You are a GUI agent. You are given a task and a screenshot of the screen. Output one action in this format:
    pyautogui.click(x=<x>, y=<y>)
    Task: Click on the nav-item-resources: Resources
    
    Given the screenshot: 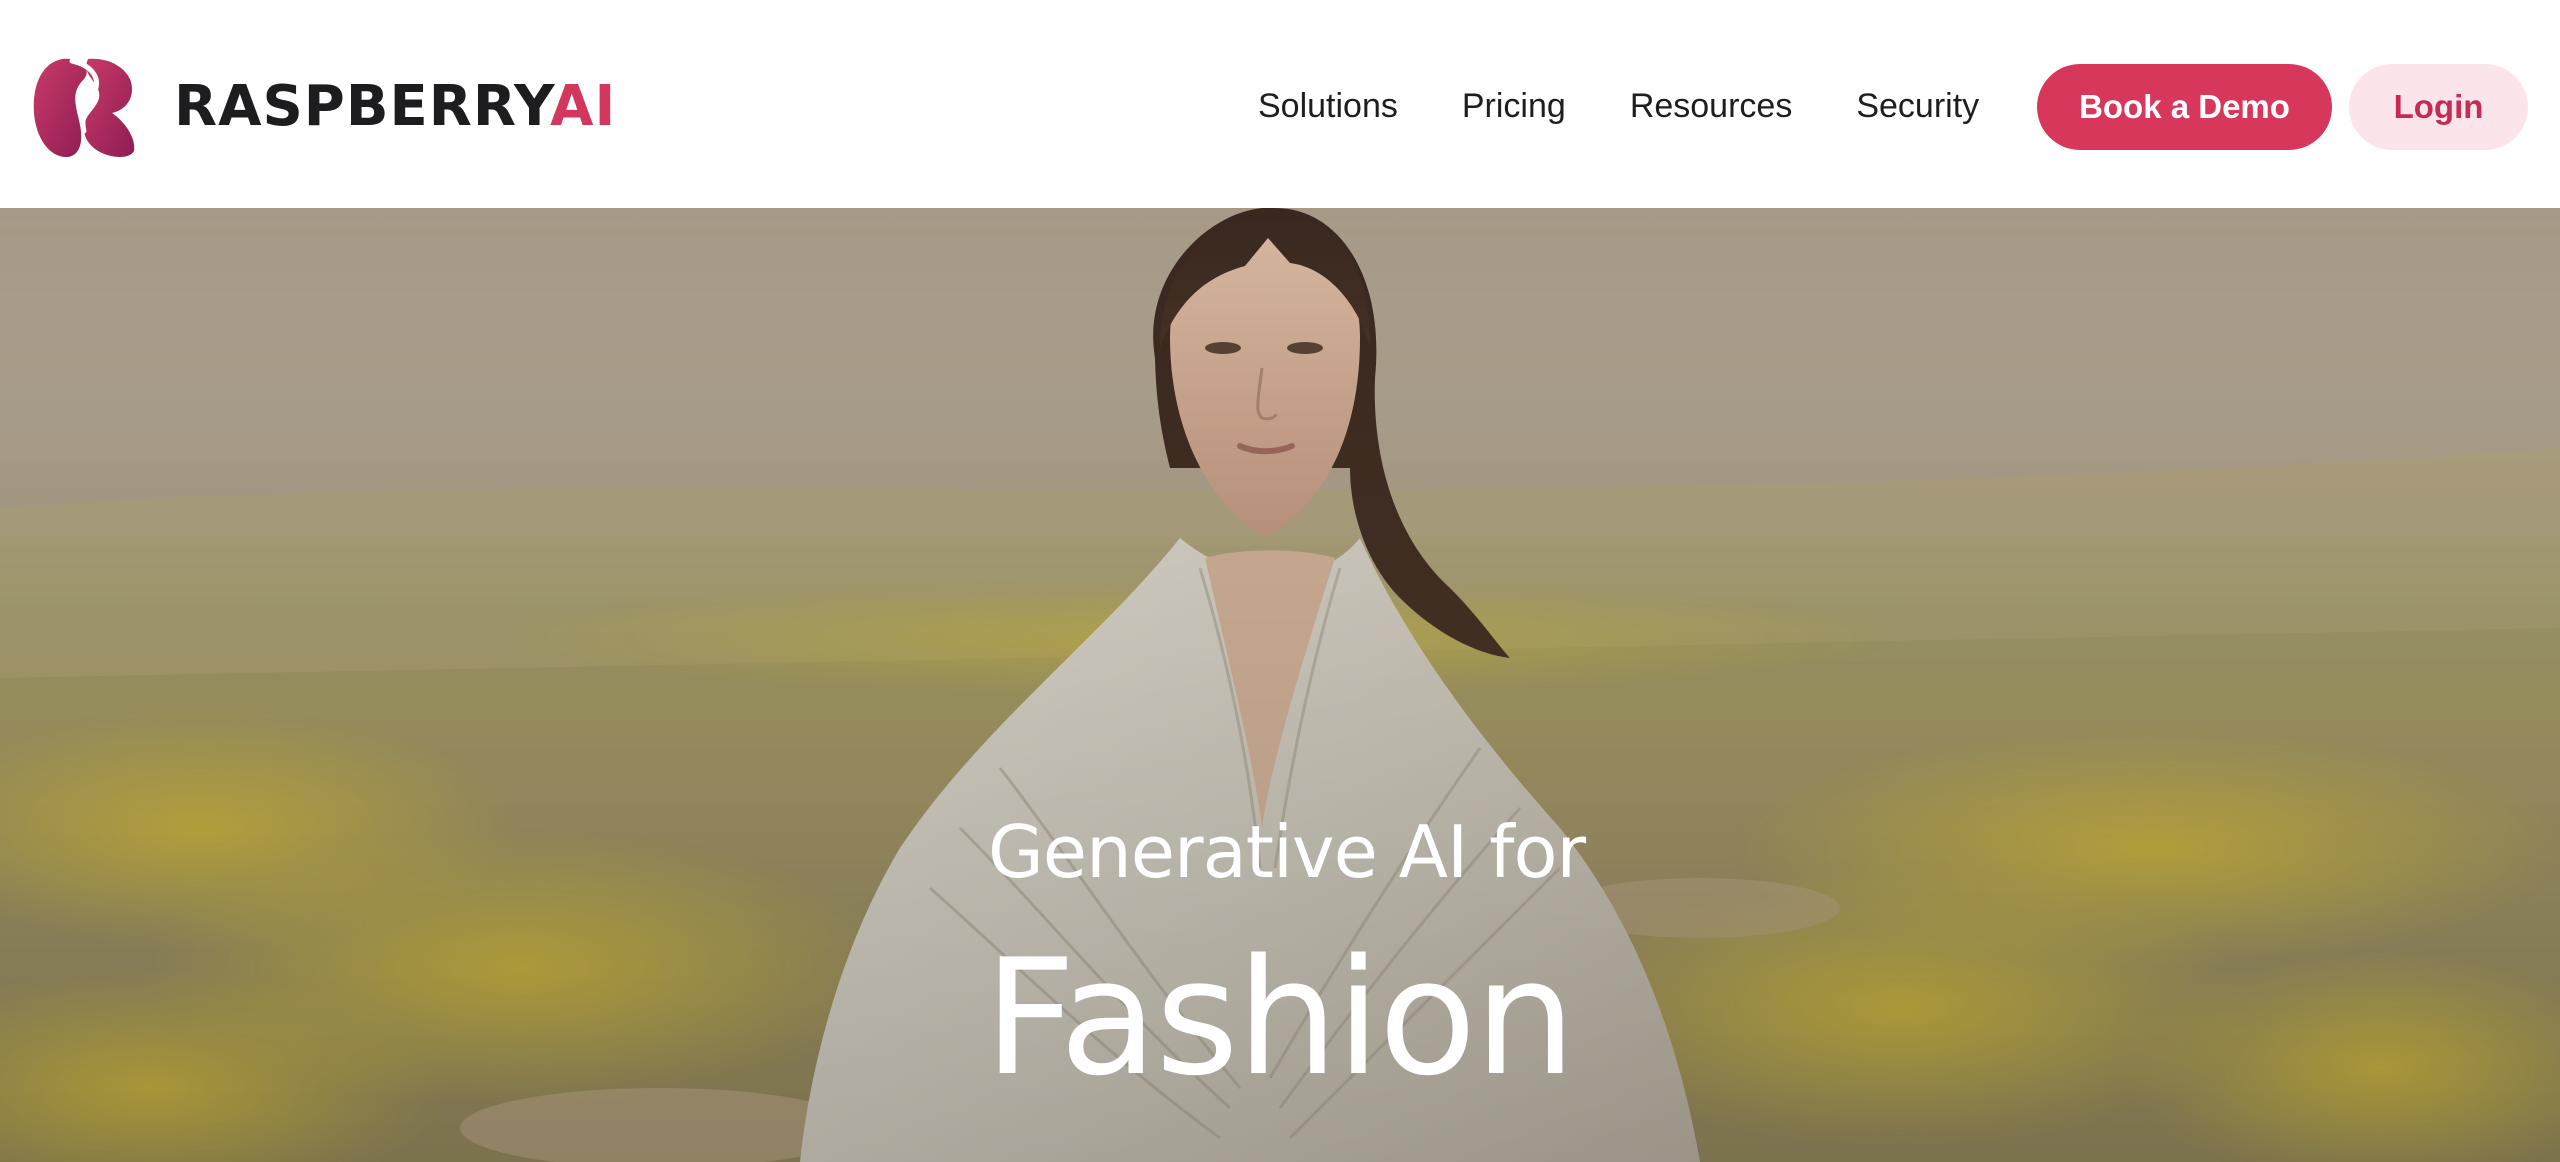 What is the action you would take?
    pyautogui.click(x=1711, y=106)
    